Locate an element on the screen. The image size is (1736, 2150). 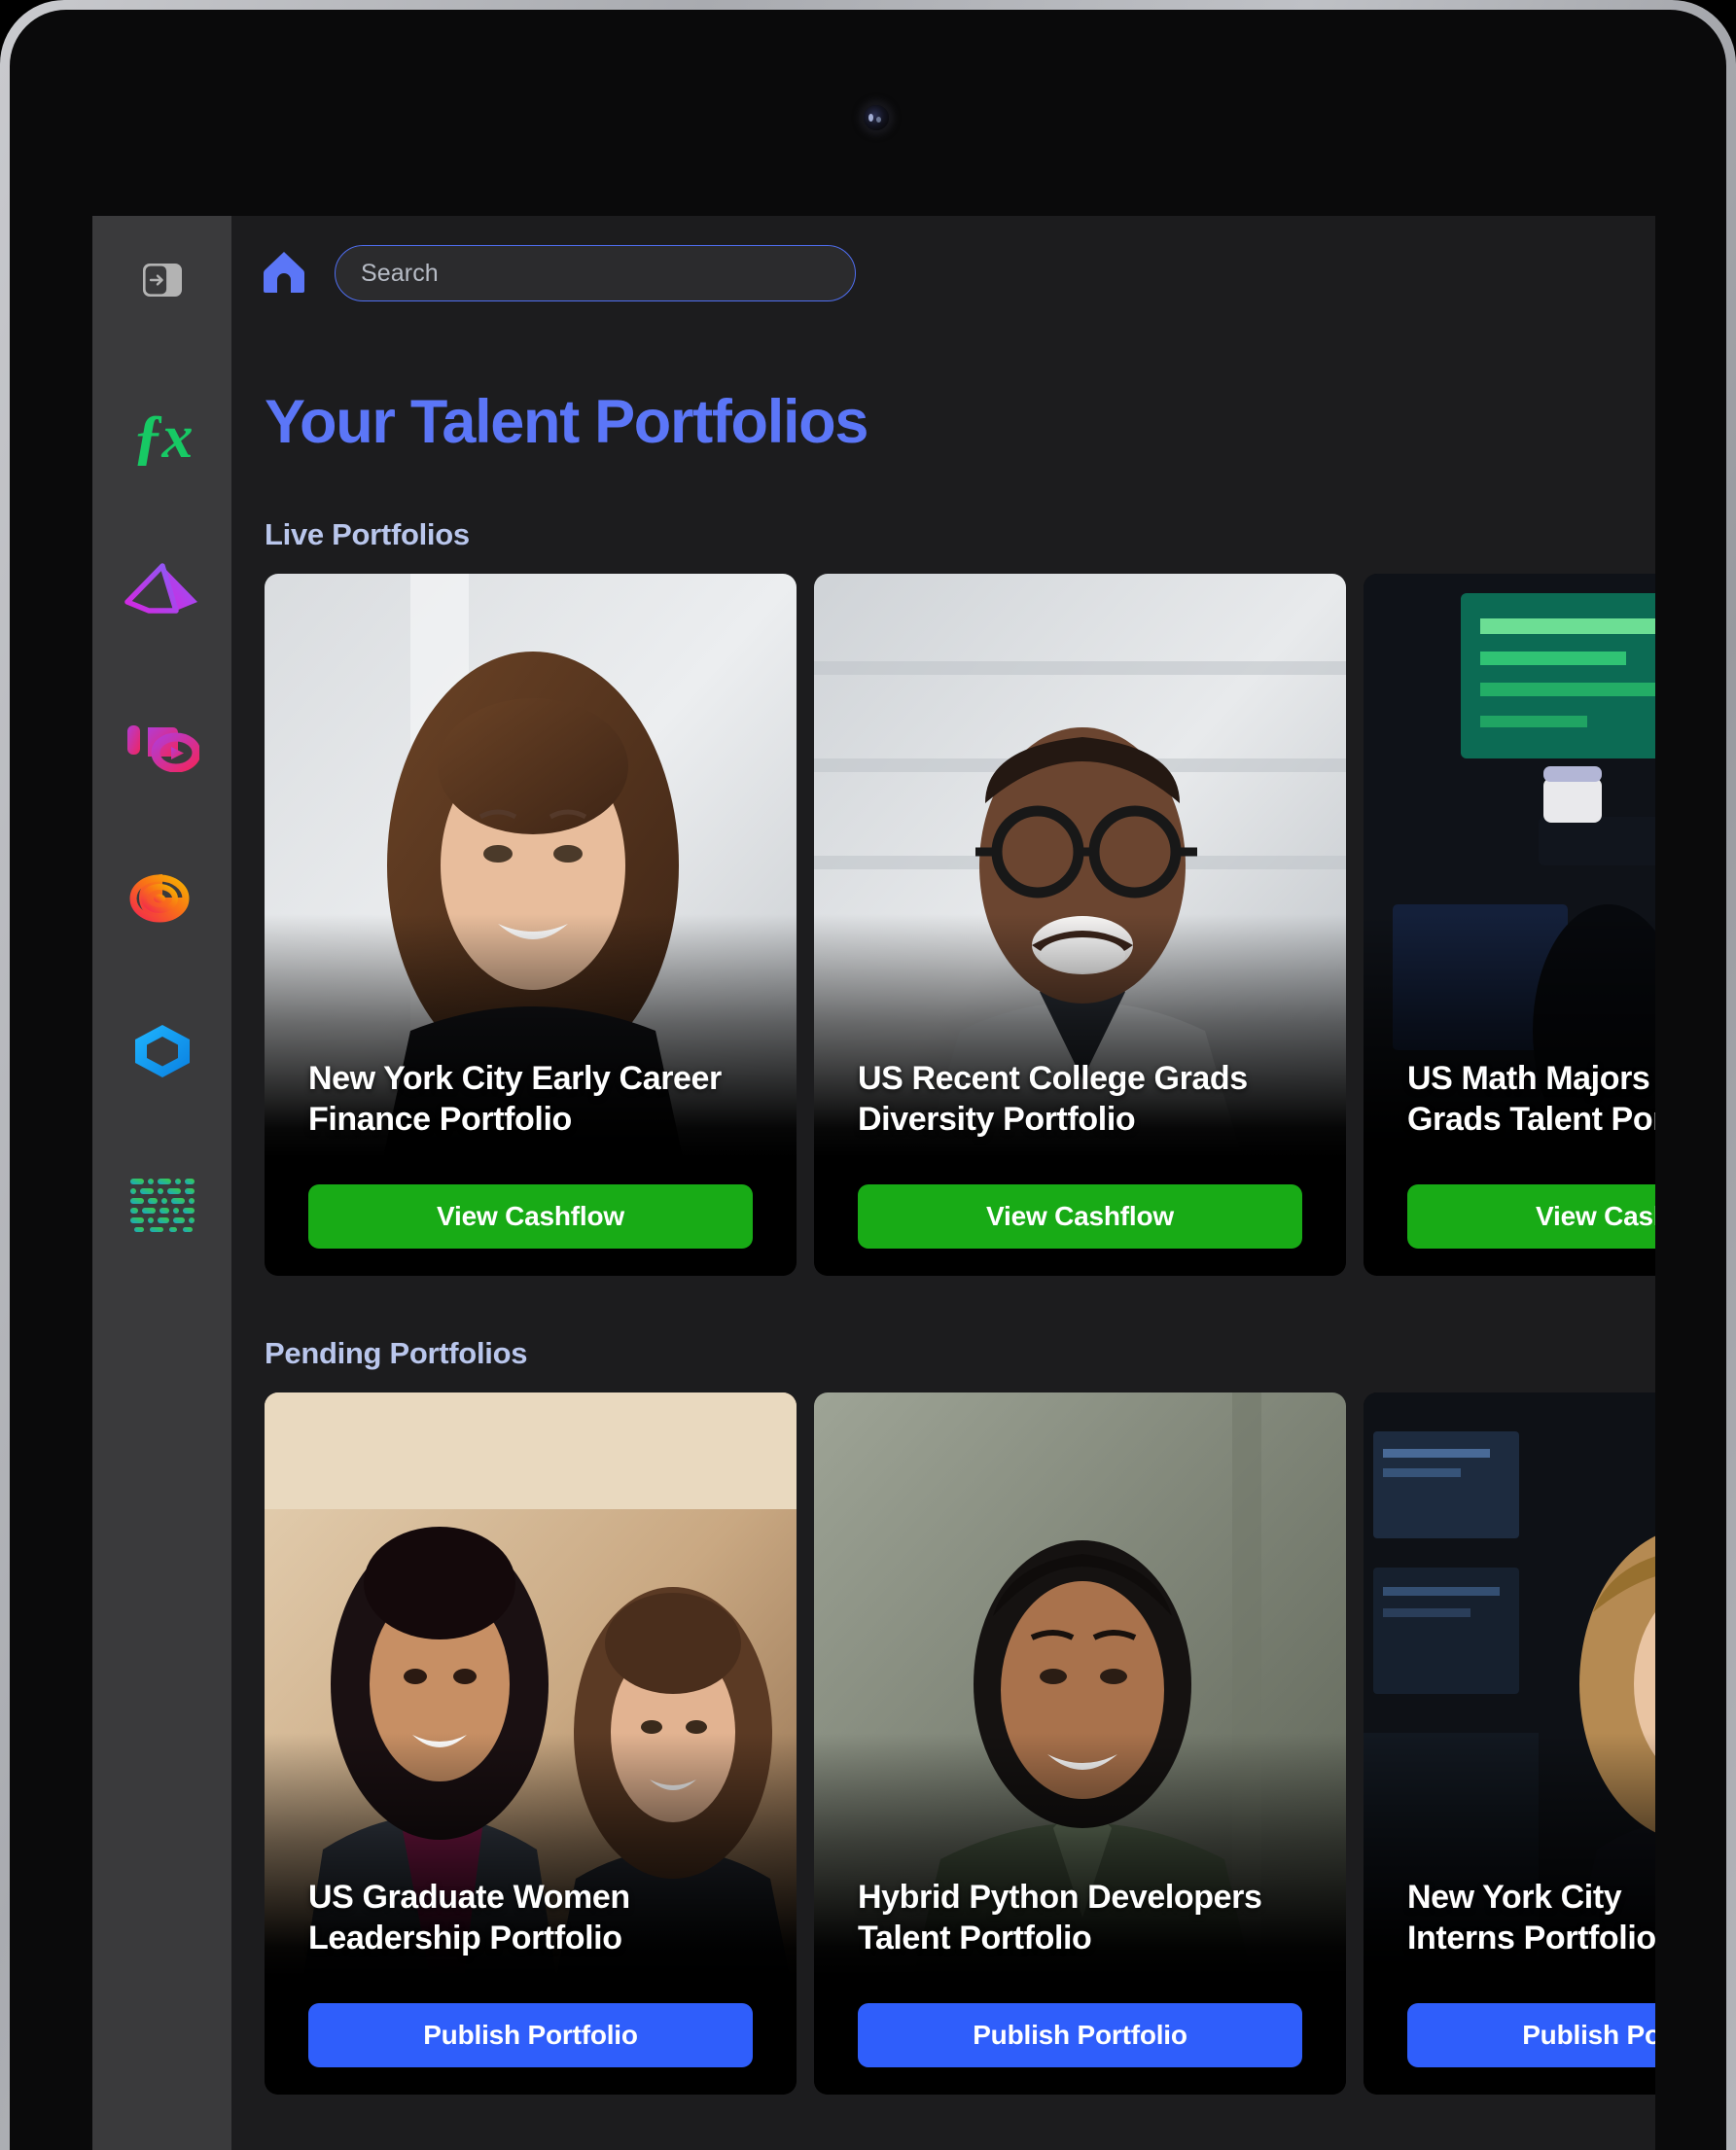
portfolio-title-line2: Interns Portfolio is located at coordinates (1531, 1937).